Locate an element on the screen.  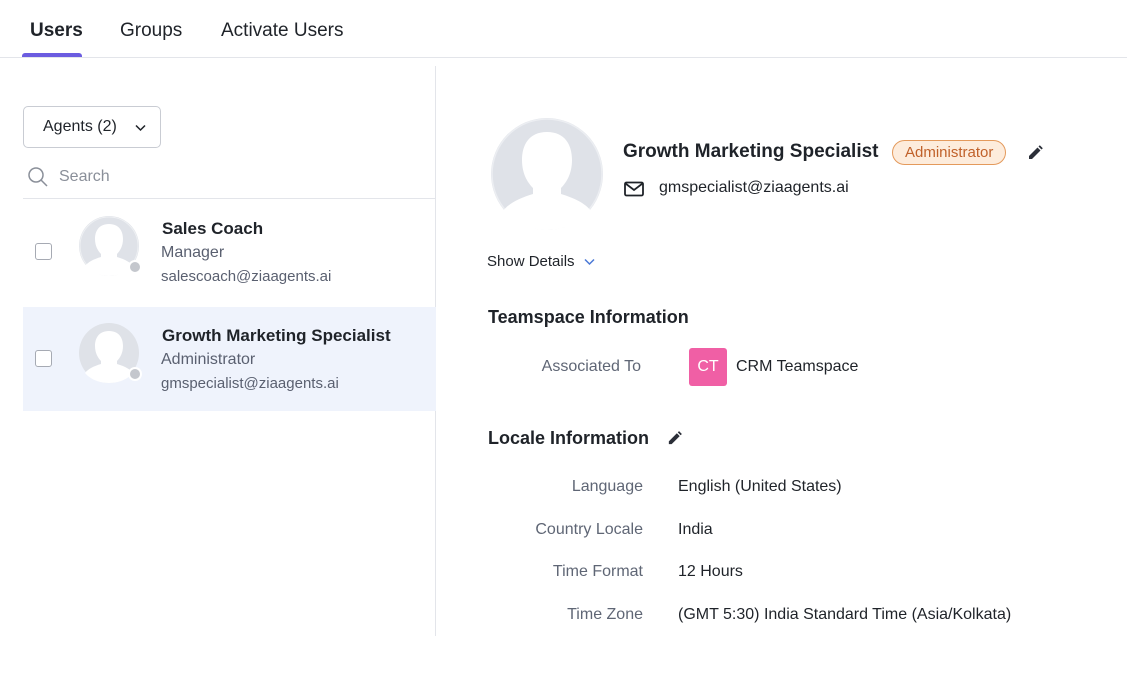
tab-bar: Users Groups Activate Users is located at coordinates (563, 29).